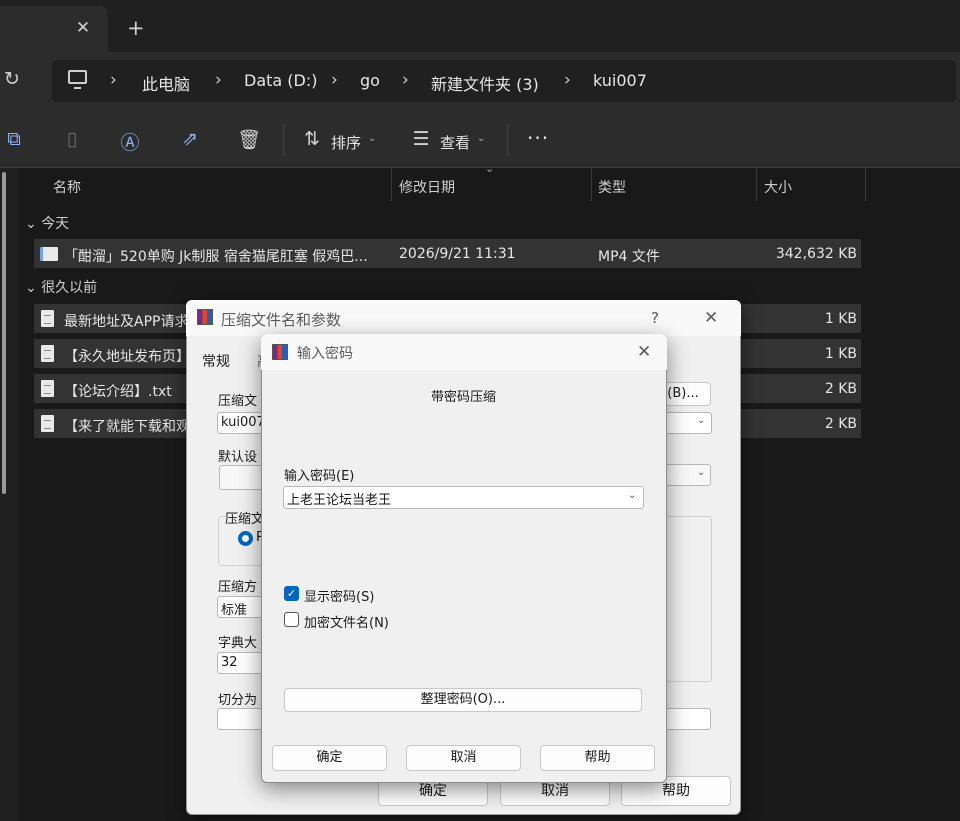  Describe the element at coordinates (126, 322) in the screenshot. I see `file-name: 最新地址及APP请求` at that location.